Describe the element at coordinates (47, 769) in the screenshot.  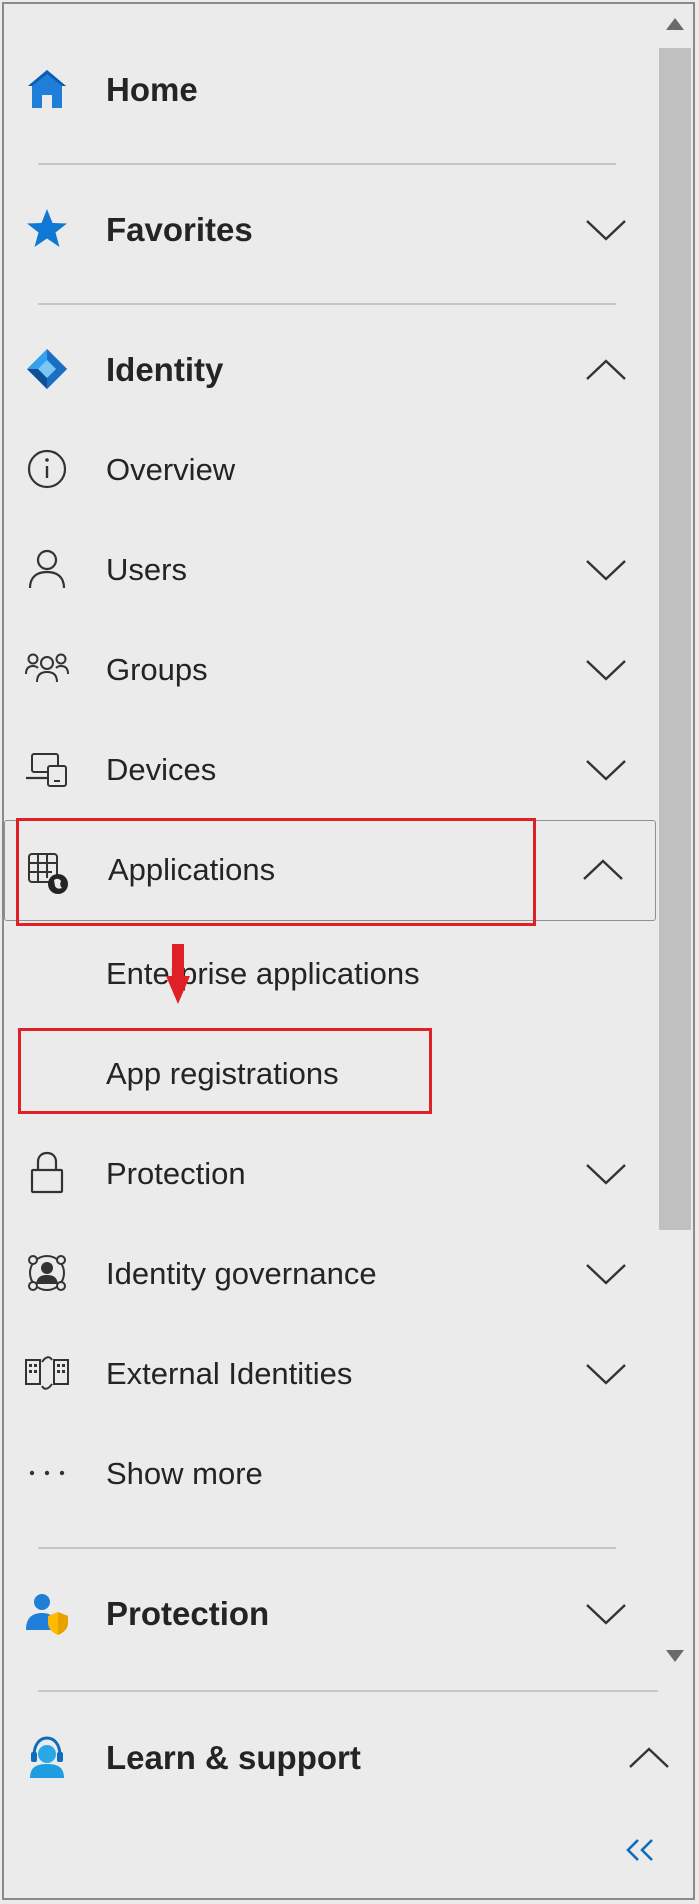
I see `devices-icon` at that location.